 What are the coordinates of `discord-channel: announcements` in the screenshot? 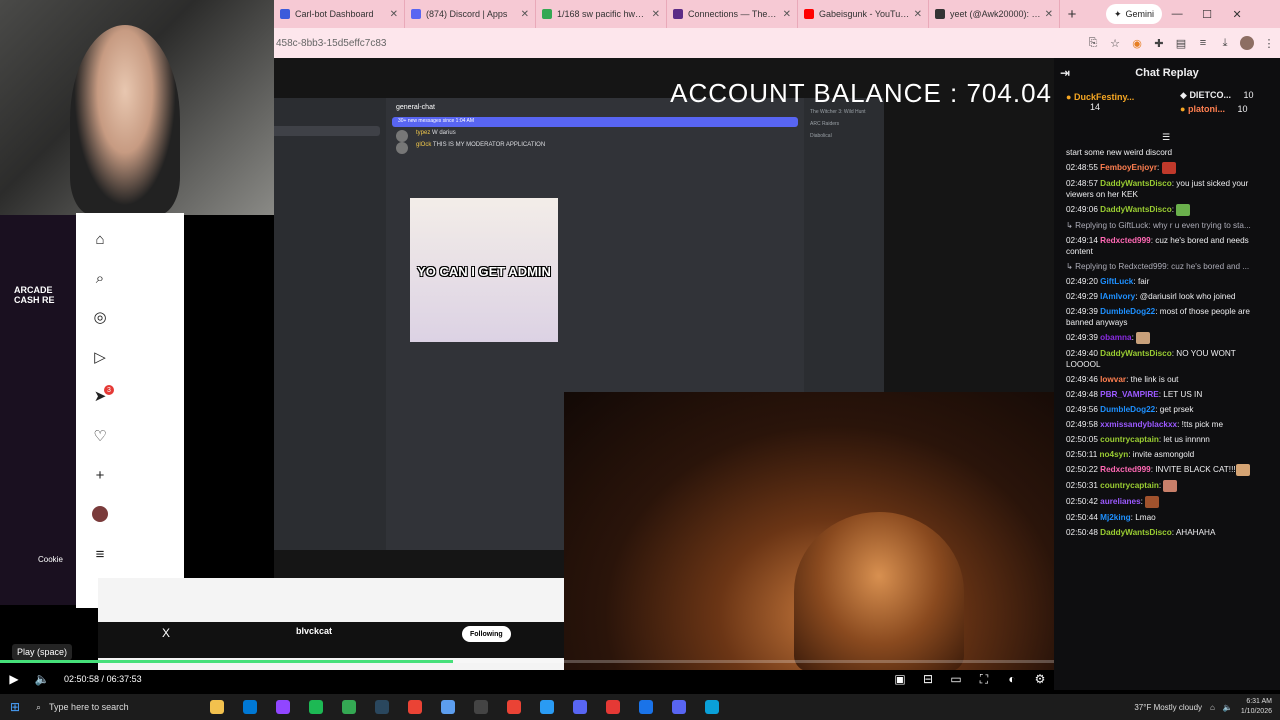 It's located at (327, 121).